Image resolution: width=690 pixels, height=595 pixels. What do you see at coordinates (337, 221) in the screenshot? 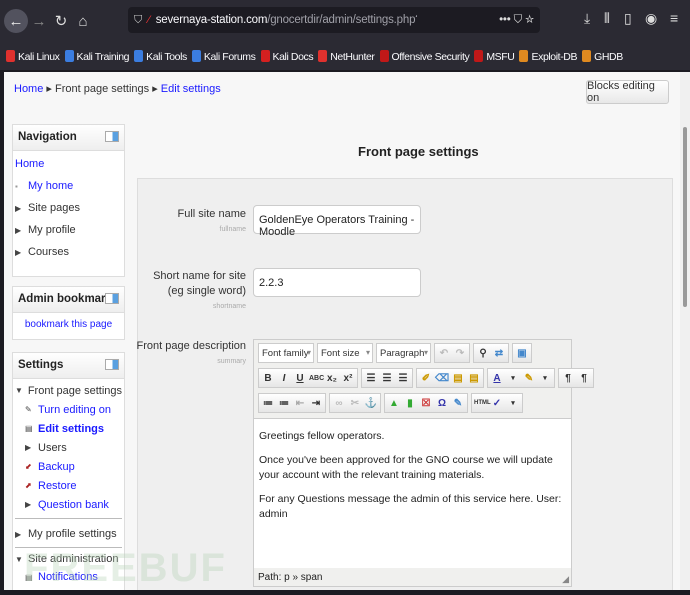
I see `fullname-input: GoldenEye Operators Training - Moodle` at bounding box center [337, 221].